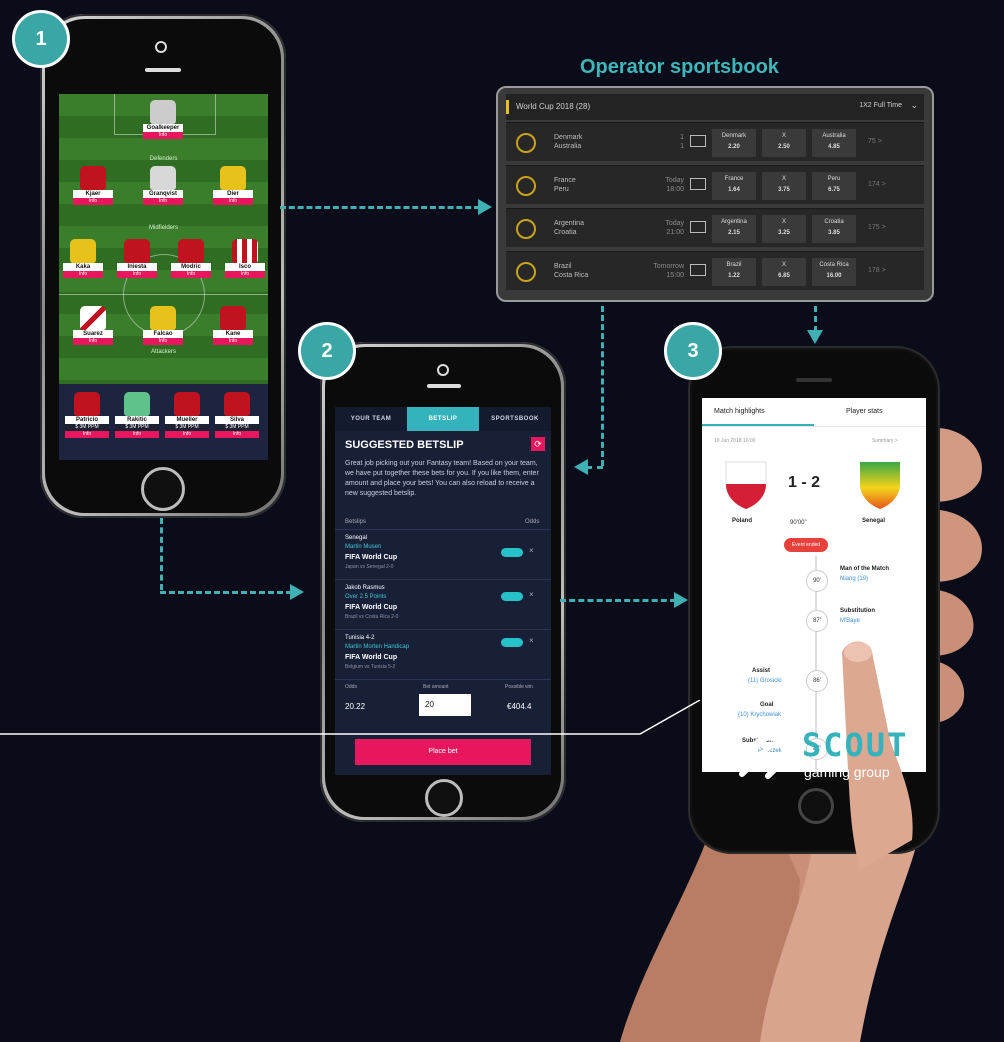  What do you see at coordinates (857, 611) in the screenshot?
I see `event-title: Substitution` at bounding box center [857, 611].